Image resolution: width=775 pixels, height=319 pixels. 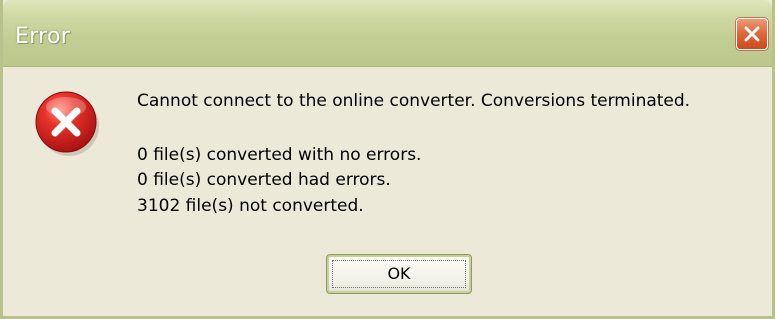 I want to click on ok-button: OK, so click(x=399, y=274).